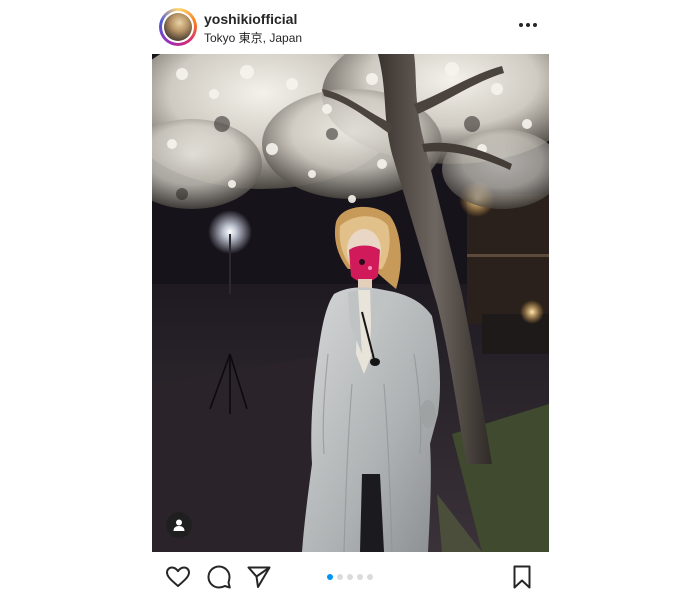  Describe the element at coordinates (219, 577) in the screenshot. I see `comment-icon` at that location.